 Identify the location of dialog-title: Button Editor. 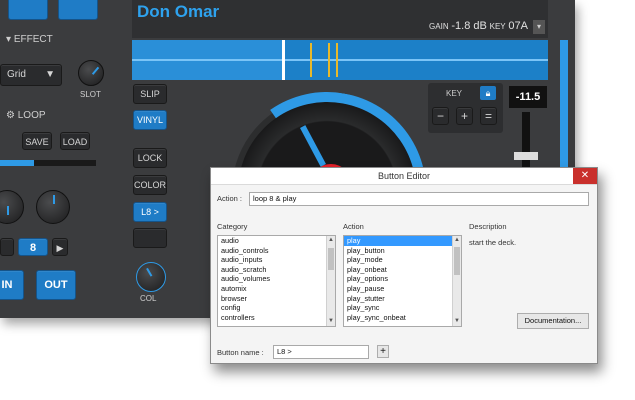
(404, 176).